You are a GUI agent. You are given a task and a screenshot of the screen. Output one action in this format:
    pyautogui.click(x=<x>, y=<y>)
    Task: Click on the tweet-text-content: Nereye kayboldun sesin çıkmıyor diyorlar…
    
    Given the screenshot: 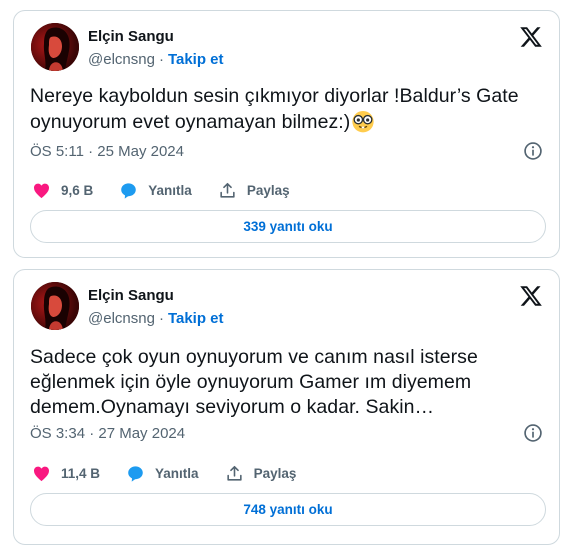 What is the action you would take?
    pyautogui.click(x=274, y=109)
    